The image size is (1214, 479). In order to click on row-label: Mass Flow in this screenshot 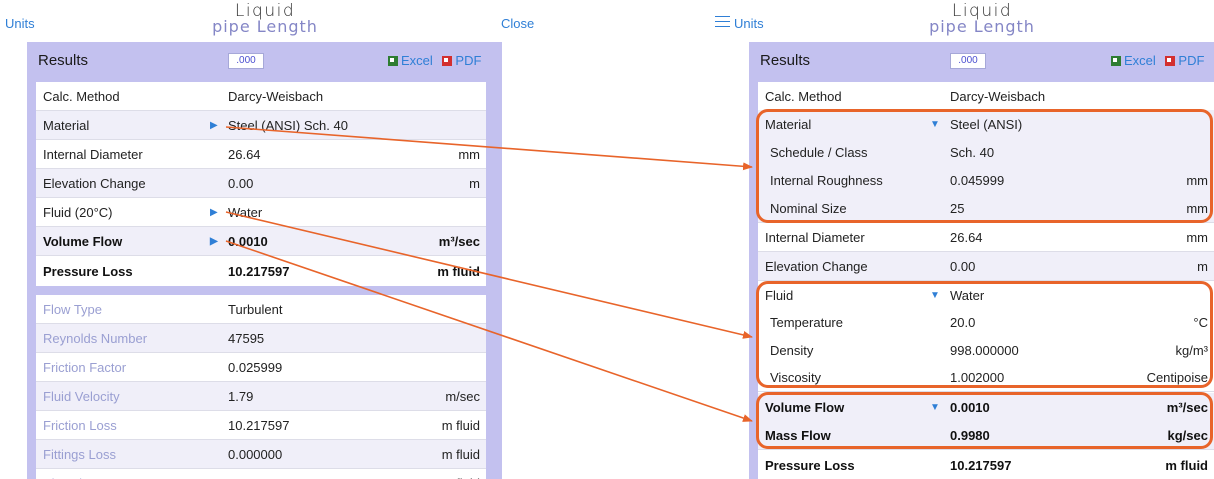, I will do `click(798, 435)`.